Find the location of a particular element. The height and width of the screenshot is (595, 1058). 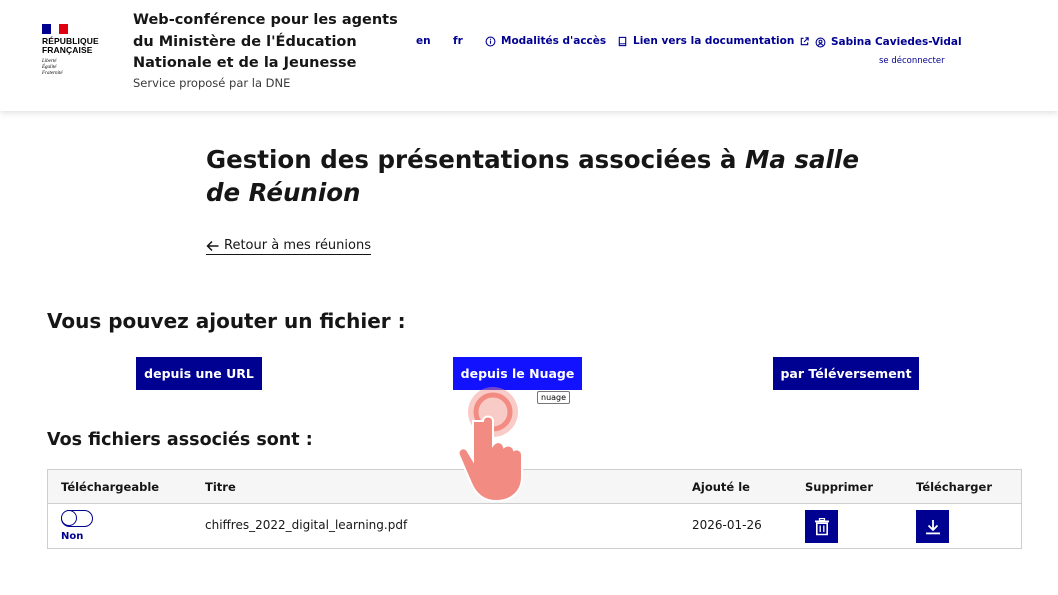

external-link-icon is located at coordinates (805, 40).